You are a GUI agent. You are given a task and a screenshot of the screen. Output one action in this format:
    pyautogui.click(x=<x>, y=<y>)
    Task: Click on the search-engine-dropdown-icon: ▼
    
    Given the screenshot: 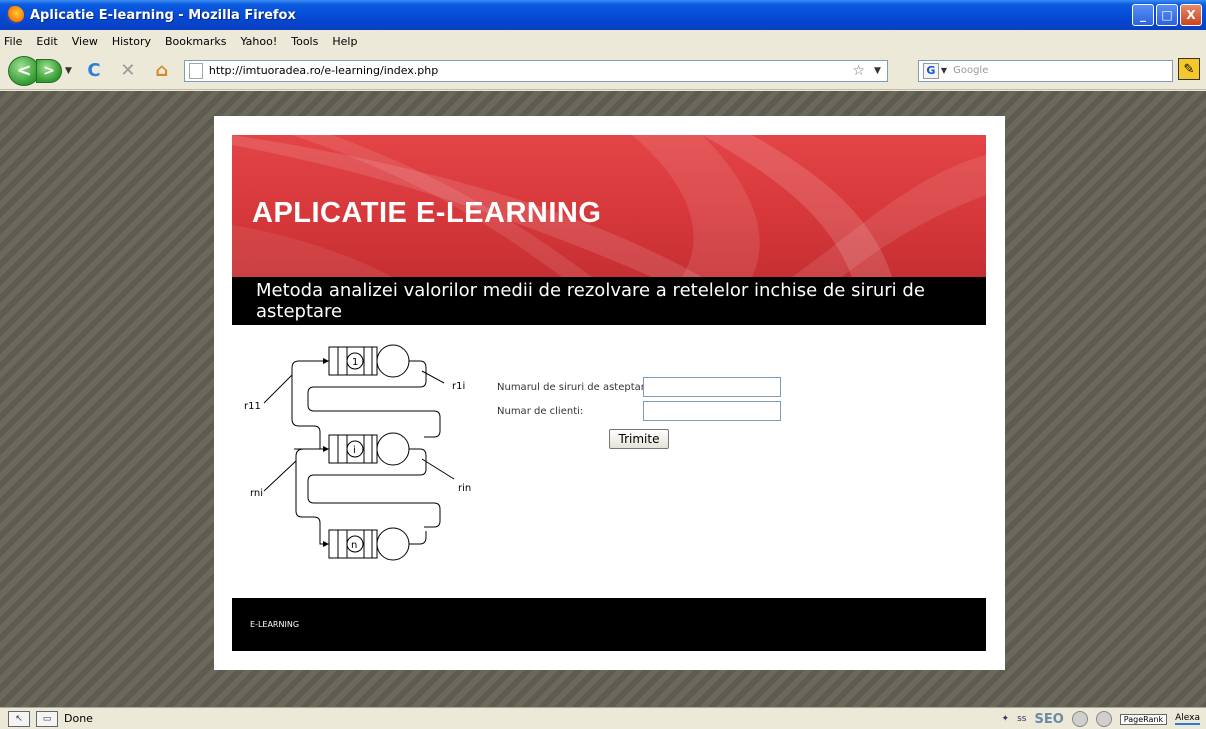 What is the action you would take?
    pyautogui.click(x=944, y=70)
    